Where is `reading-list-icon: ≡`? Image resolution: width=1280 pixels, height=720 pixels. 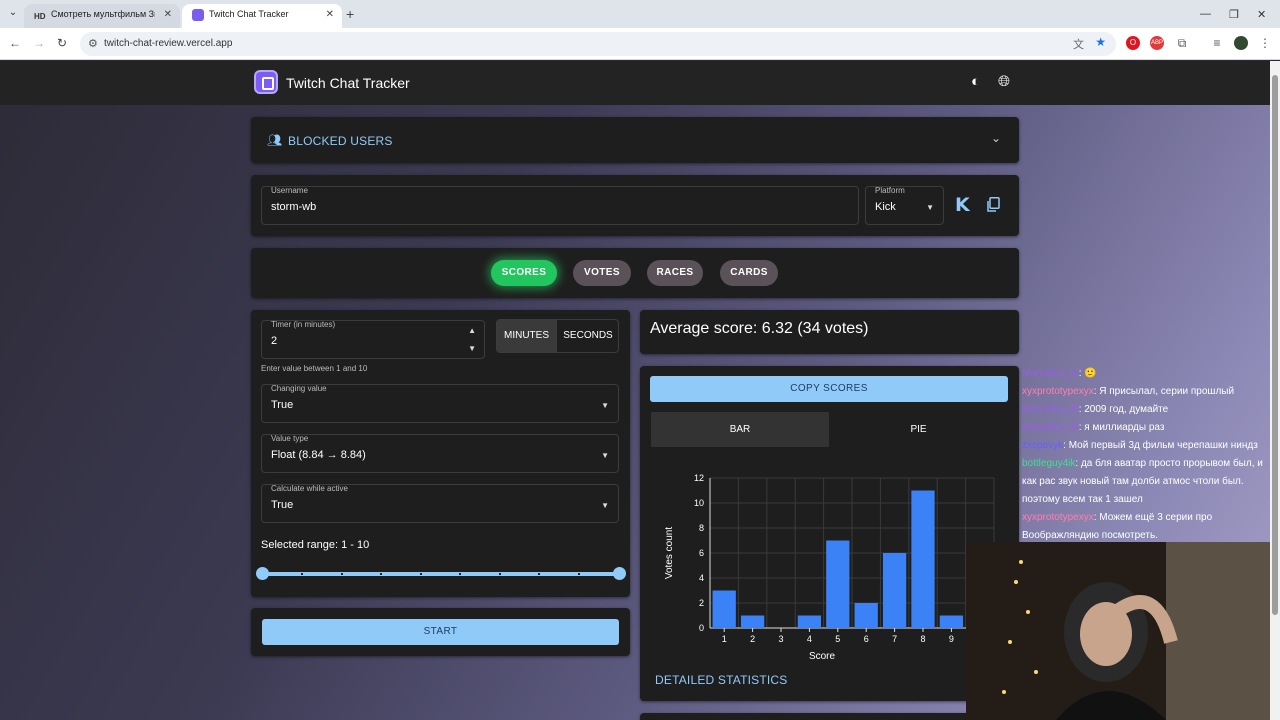
reading-list-icon: ≡ is located at coordinates (1217, 43).